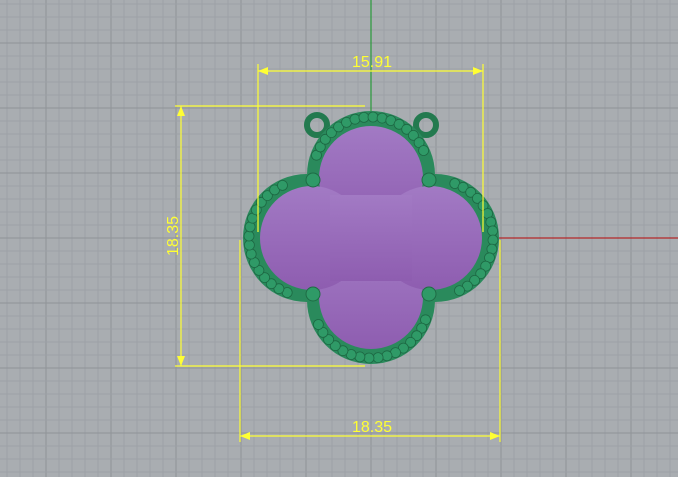 The image size is (678, 477). Describe the element at coordinates (313, 294) in the screenshot. I see `notch-bead-bottom-left` at that location.